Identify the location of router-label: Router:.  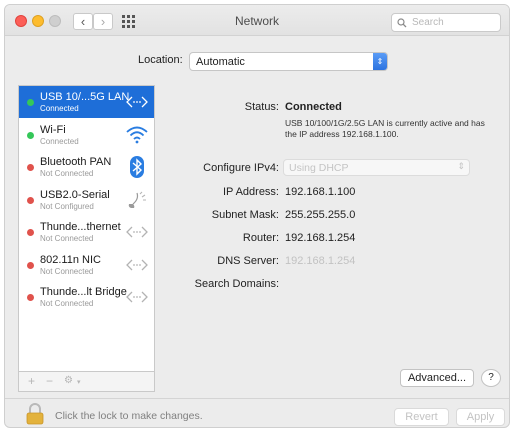
(260, 238).